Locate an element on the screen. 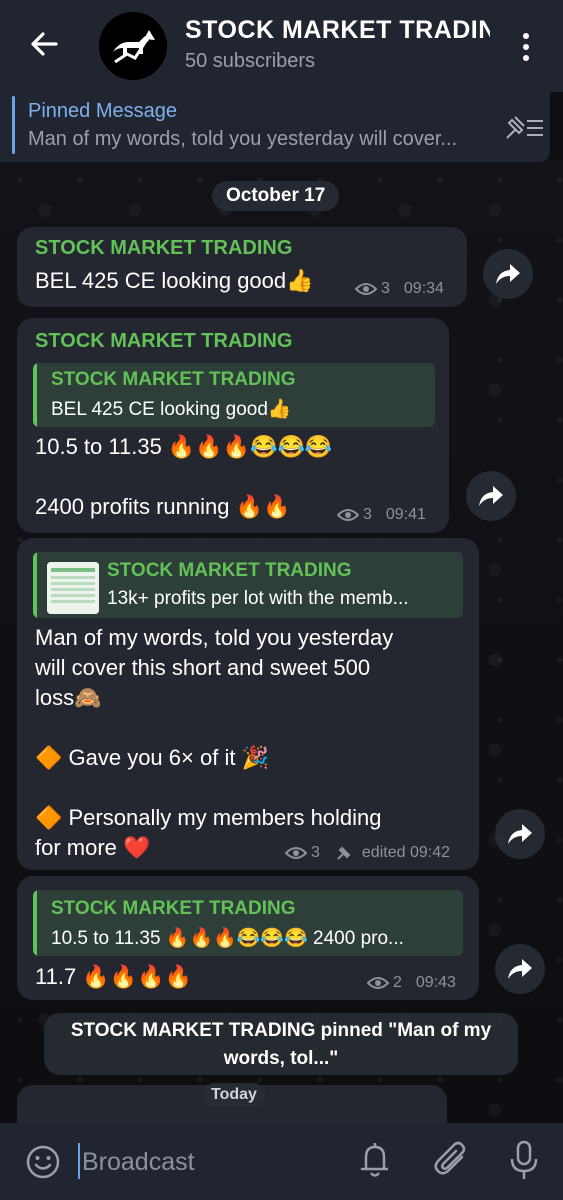 The width and height of the screenshot is (563, 1200). date-divider-today: Today is located at coordinates (234, 1095).